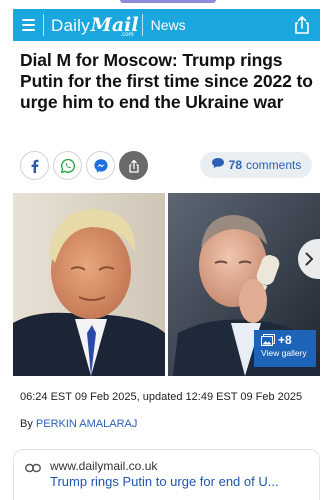 Image resolution: width=333 pixels, height=500 pixels. Describe the element at coordinates (34, 165) in the screenshot. I see `facebook-icon` at that location.